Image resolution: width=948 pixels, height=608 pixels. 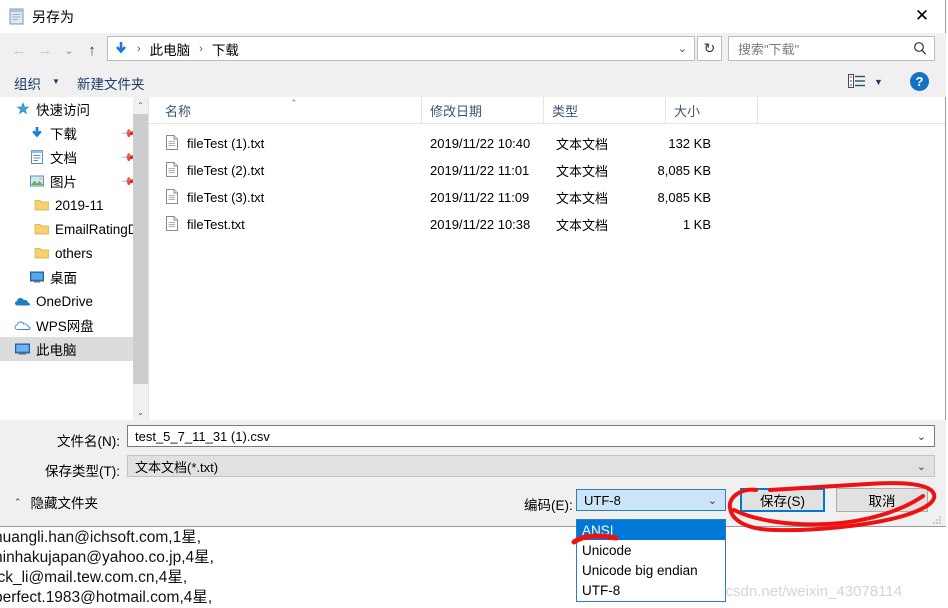 What do you see at coordinates (547, 224) in the screenshot?
I see `table-row: fileTest.txt 2019/11/22 10:38 文本文档 1 KB` at bounding box center [547, 224].